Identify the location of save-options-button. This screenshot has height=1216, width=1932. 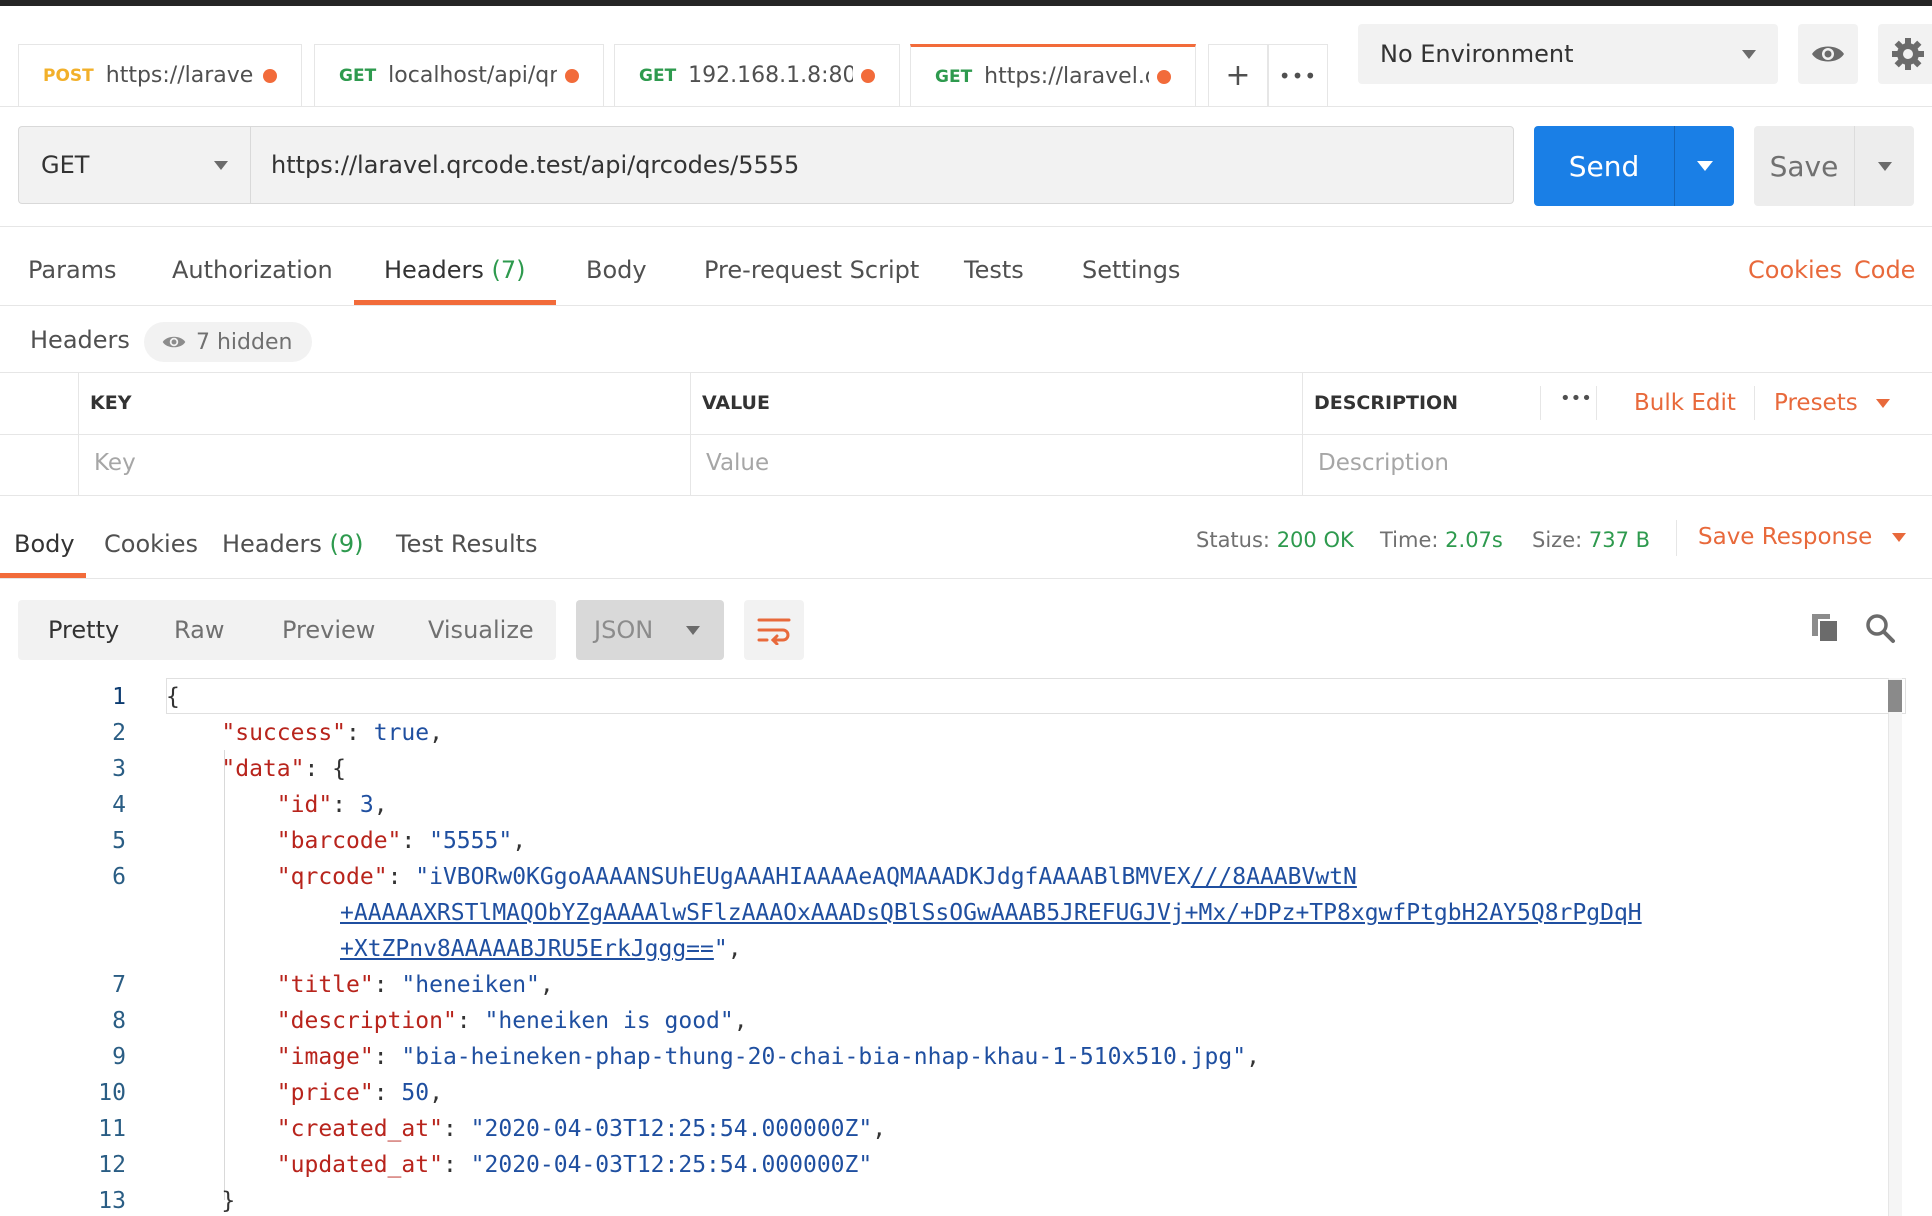
(1884, 166).